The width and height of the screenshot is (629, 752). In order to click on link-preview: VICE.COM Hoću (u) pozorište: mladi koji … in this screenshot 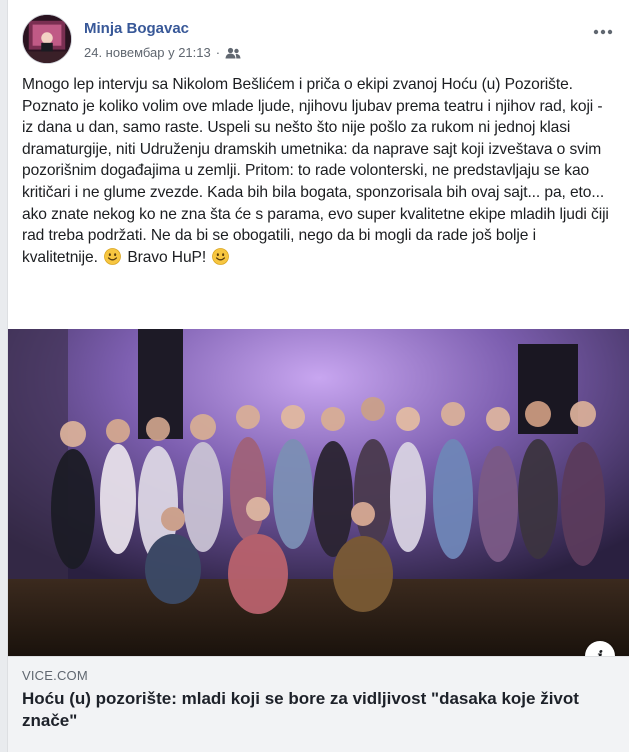, I will do `click(318, 704)`.